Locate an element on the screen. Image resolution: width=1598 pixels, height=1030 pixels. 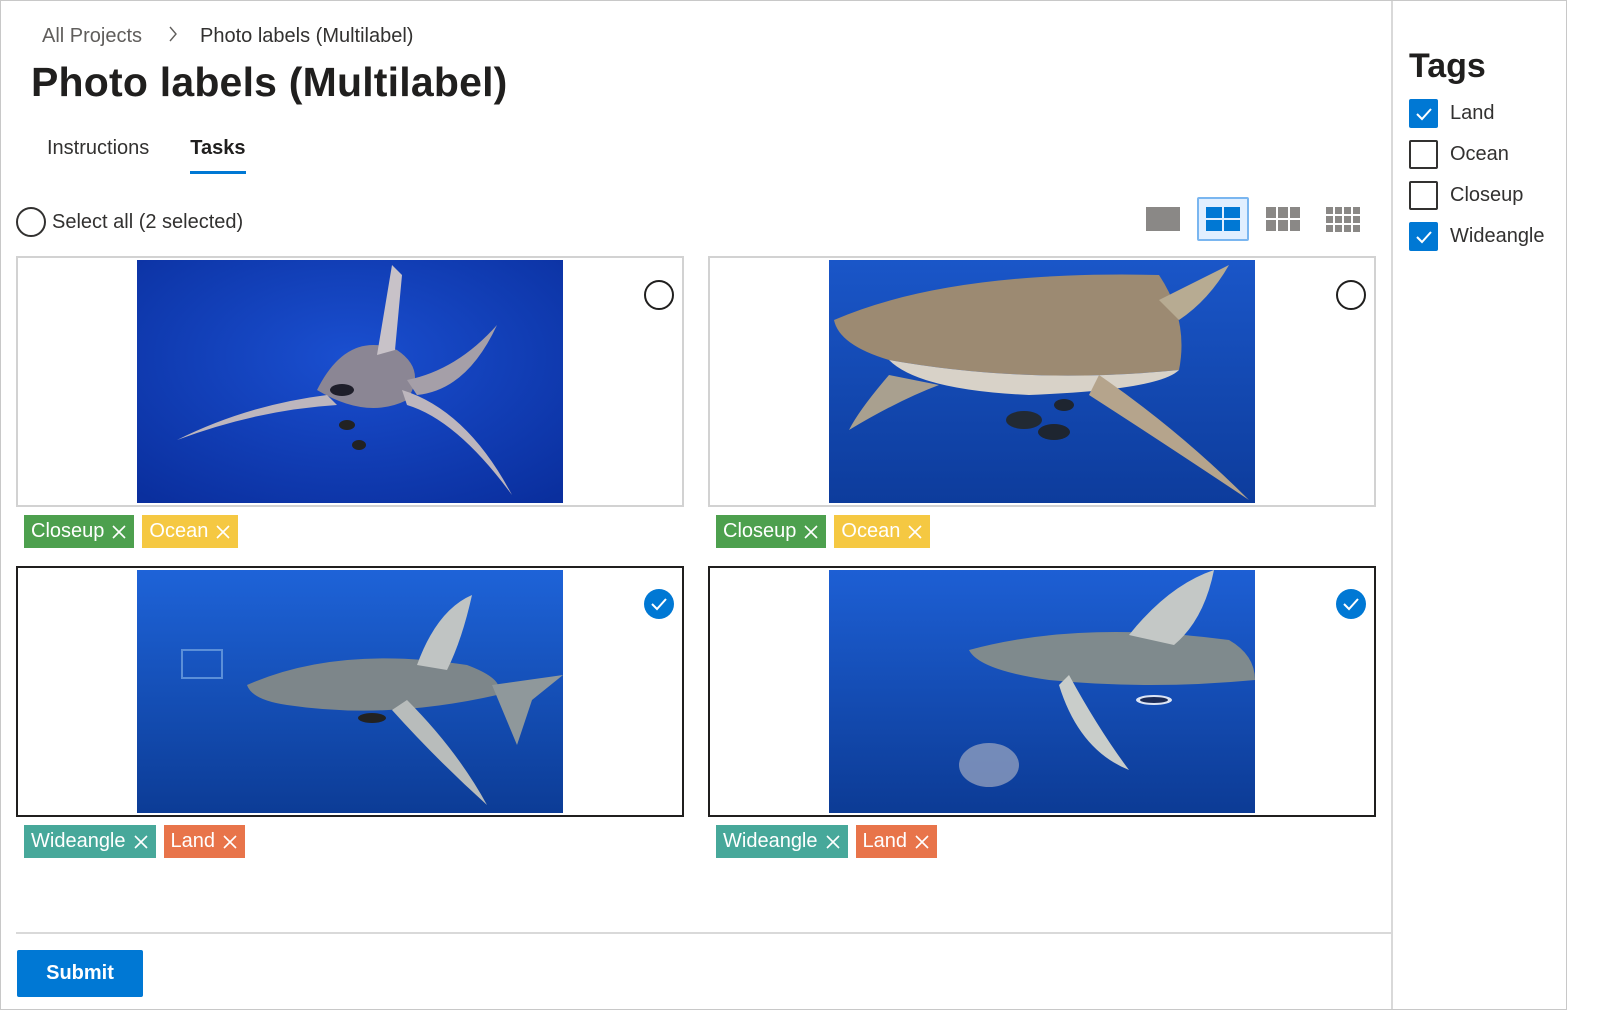
tags-panel-title: Tags is located at coordinates (1447, 66).